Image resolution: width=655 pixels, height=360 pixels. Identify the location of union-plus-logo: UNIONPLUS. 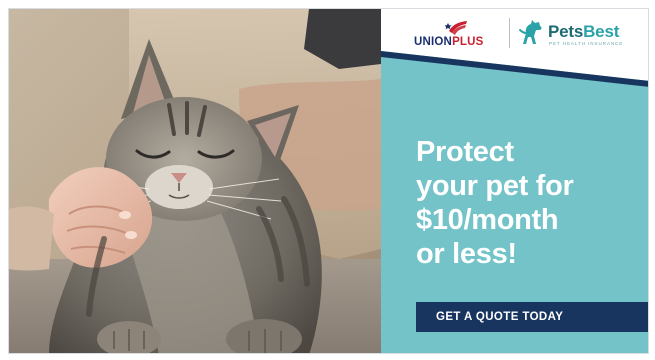
(458, 36).